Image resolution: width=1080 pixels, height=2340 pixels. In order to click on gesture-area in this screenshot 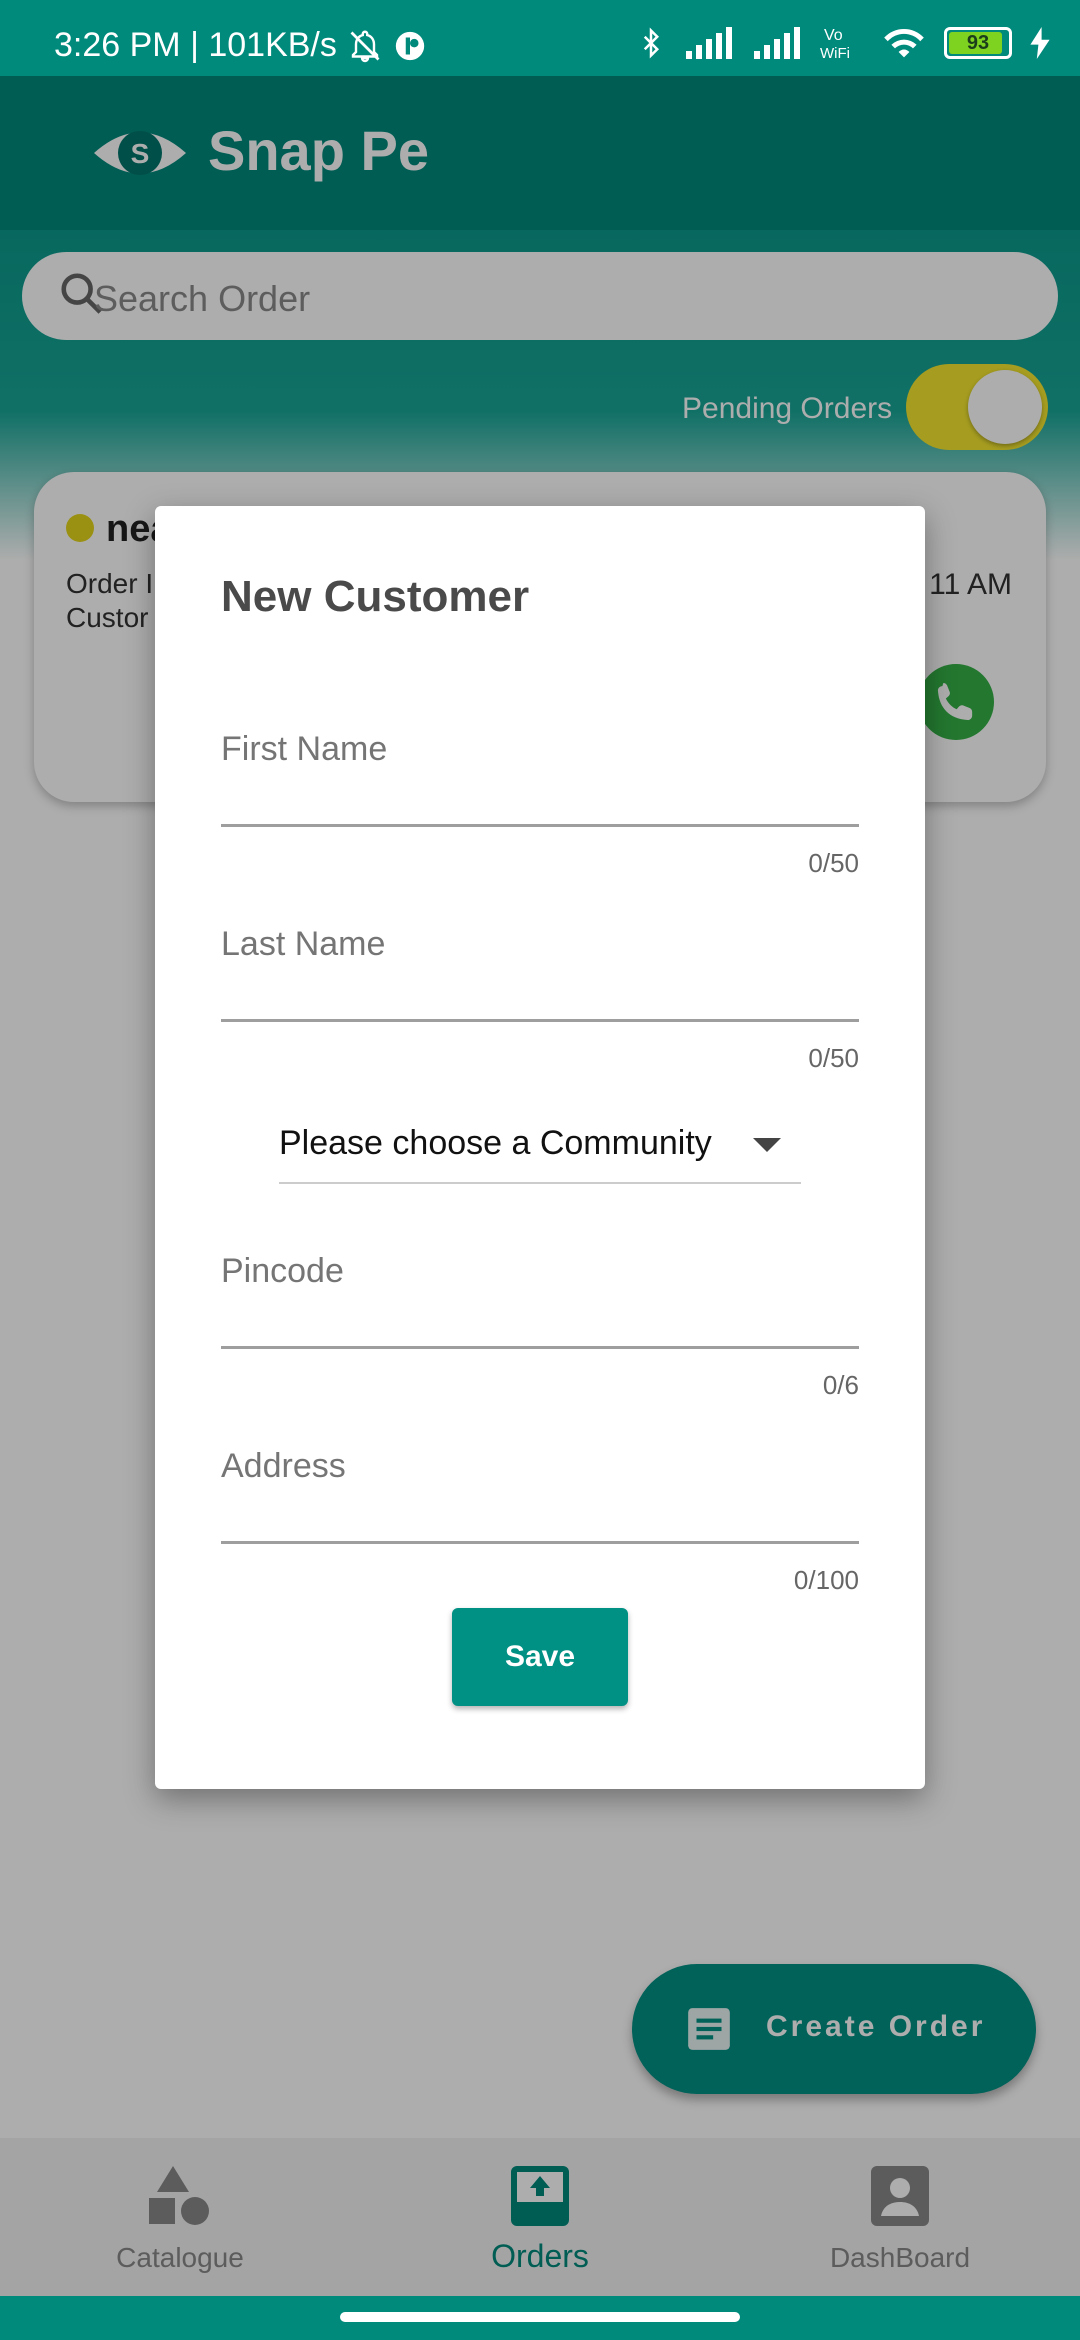, I will do `click(540, 2318)`.